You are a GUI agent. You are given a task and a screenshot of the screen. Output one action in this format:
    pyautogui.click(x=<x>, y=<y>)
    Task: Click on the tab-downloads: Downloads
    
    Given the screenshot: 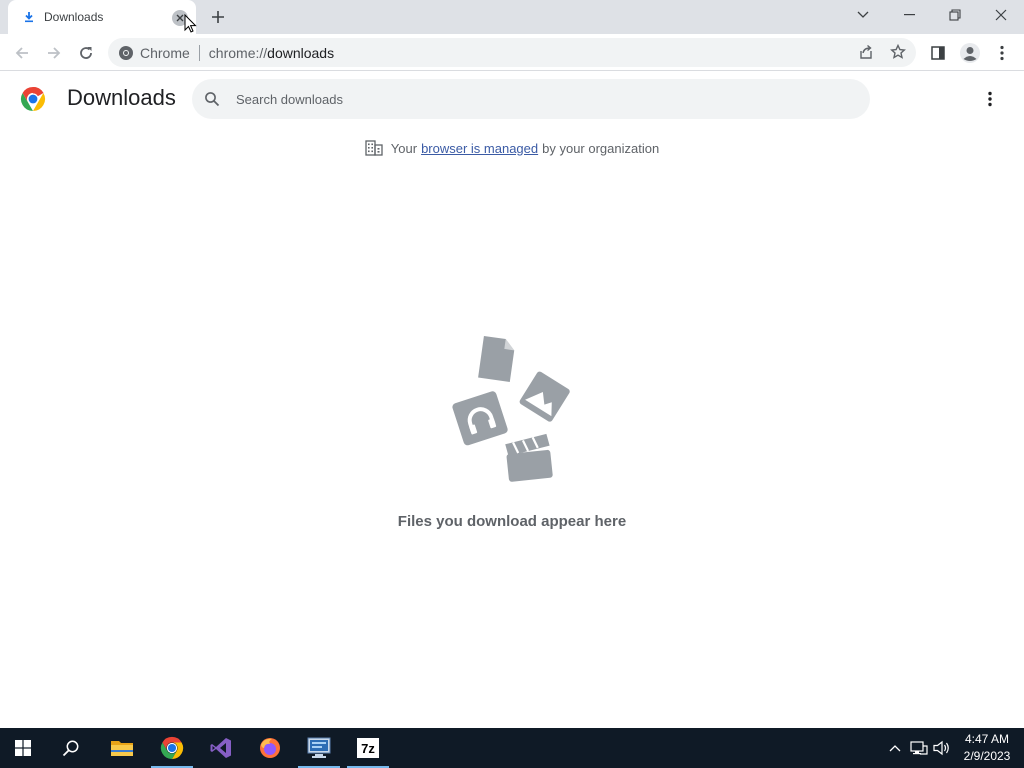 What is the action you would take?
    pyautogui.click(x=102, y=17)
    